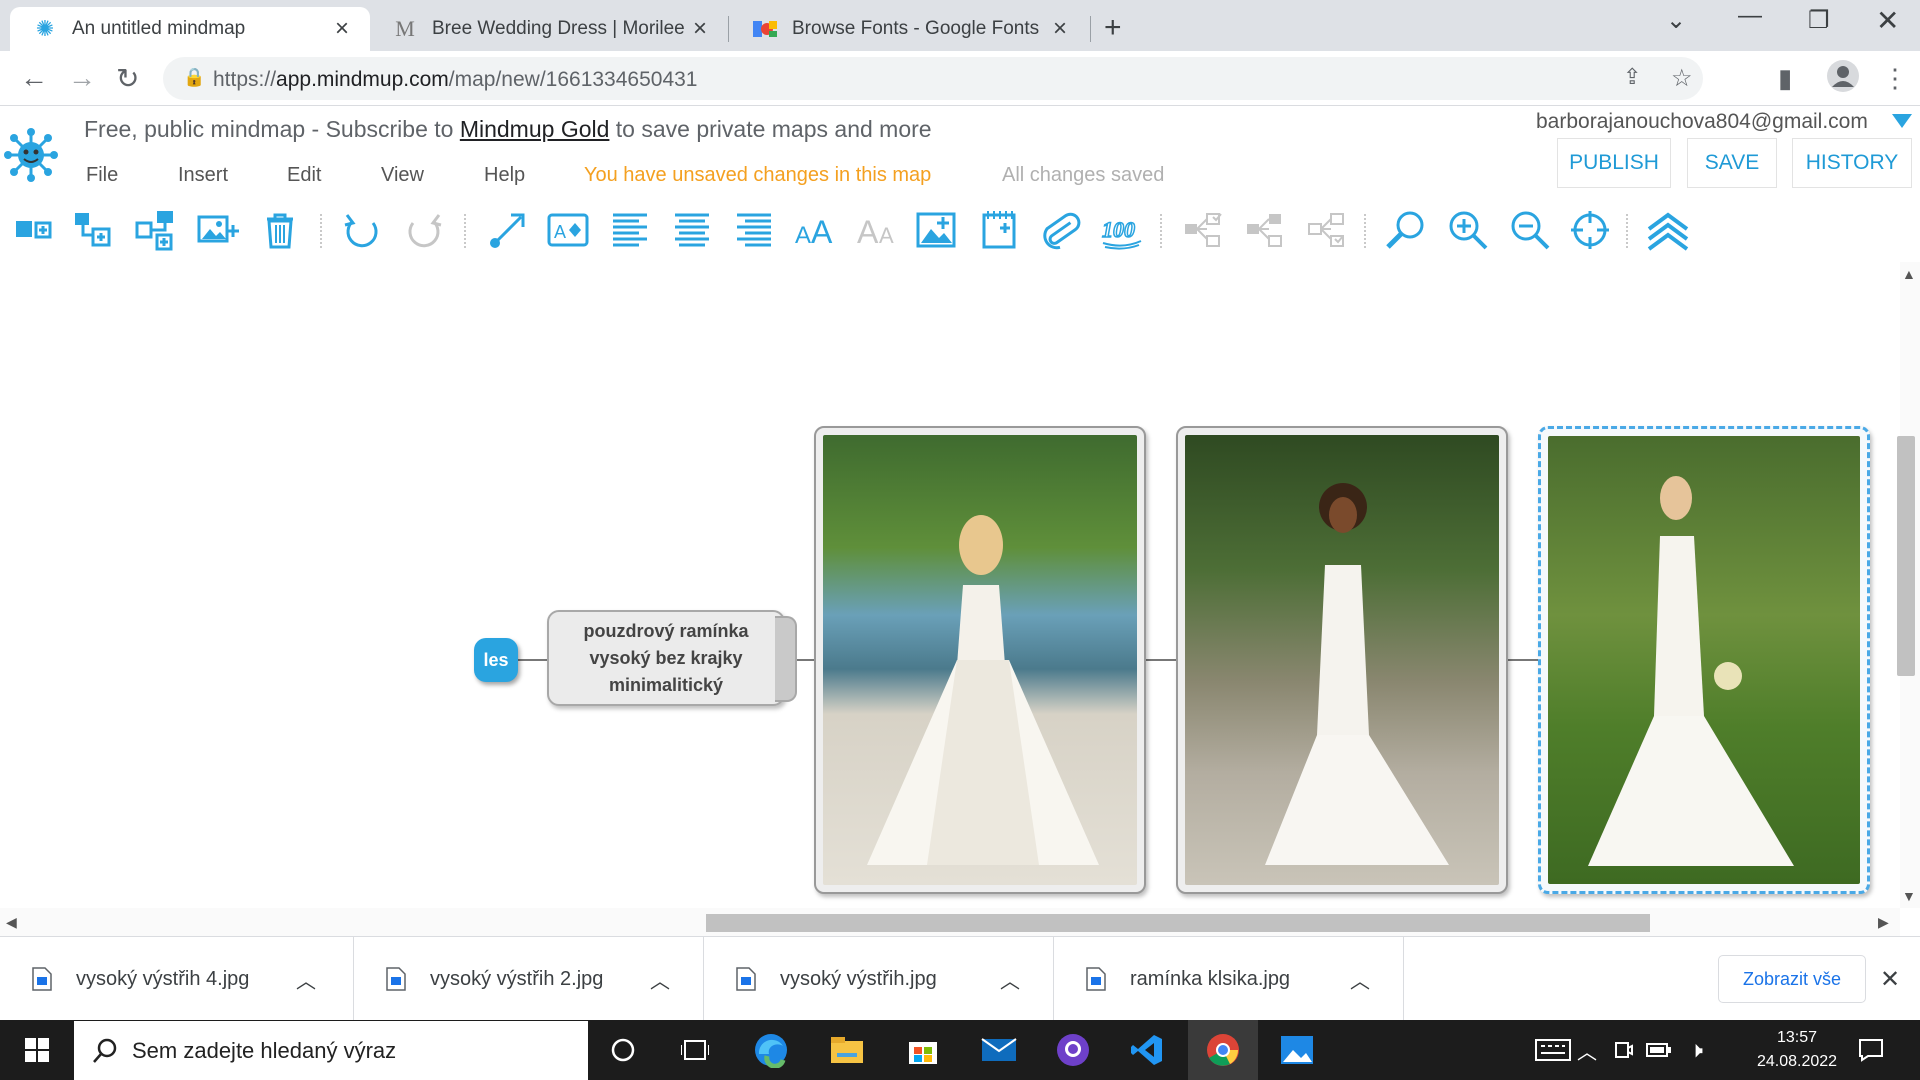  What do you see at coordinates (1530, 230) in the screenshot?
I see `zoom-out-icon` at bounding box center [1530, 230].